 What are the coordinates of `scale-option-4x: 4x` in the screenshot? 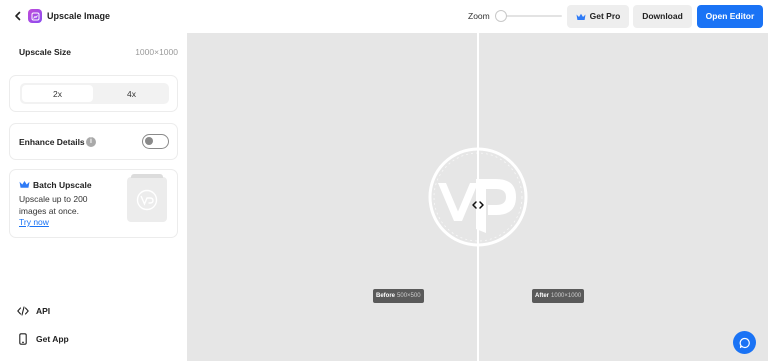 It's located at (131, 93).